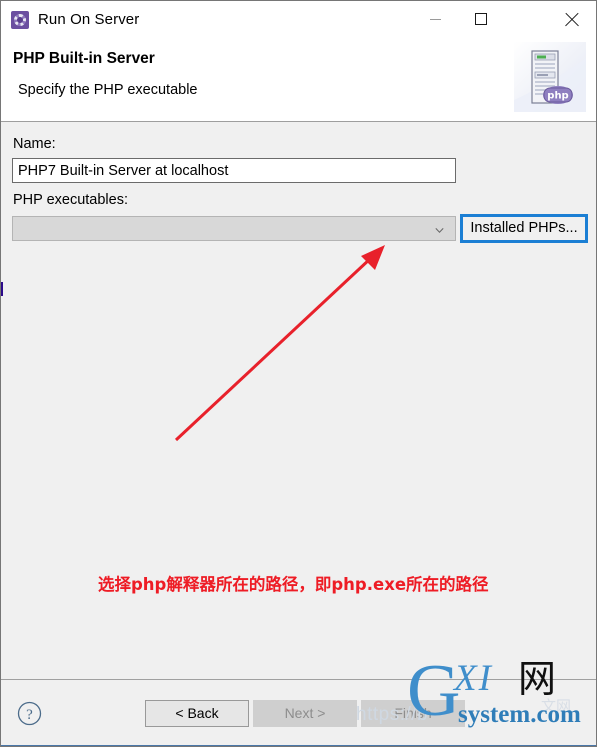 This screenshot has height=747, width=597. I want to click on minimize-button, so click(435, 19).